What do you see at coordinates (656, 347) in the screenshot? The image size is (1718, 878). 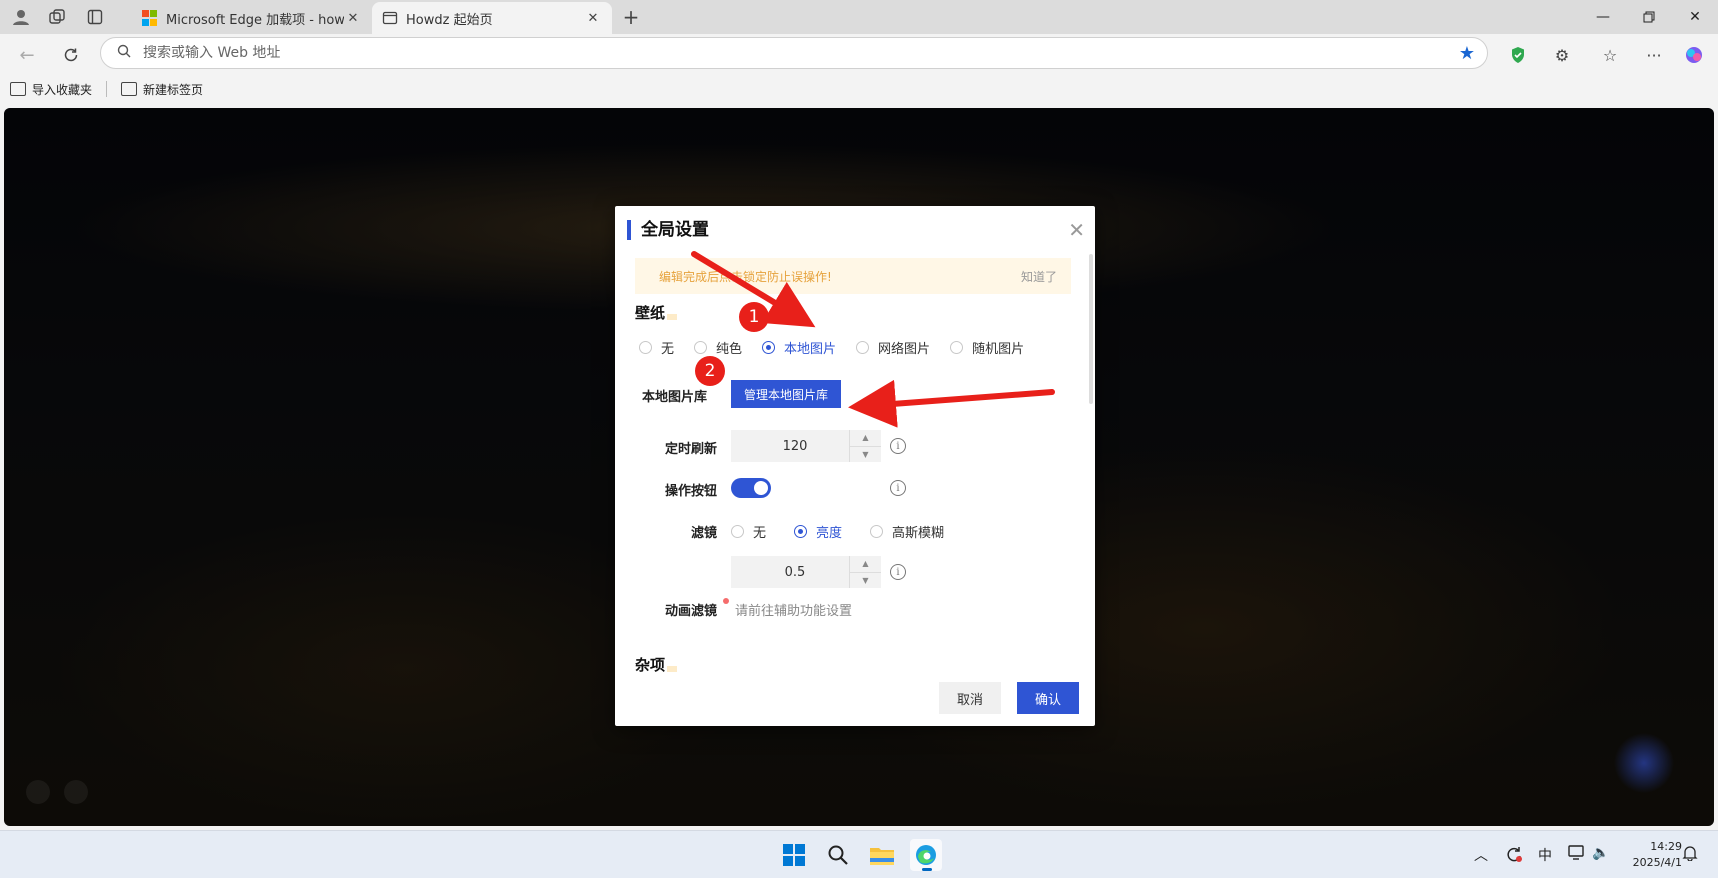 I see `radio-none: 无` at bounding box center [656, 347].